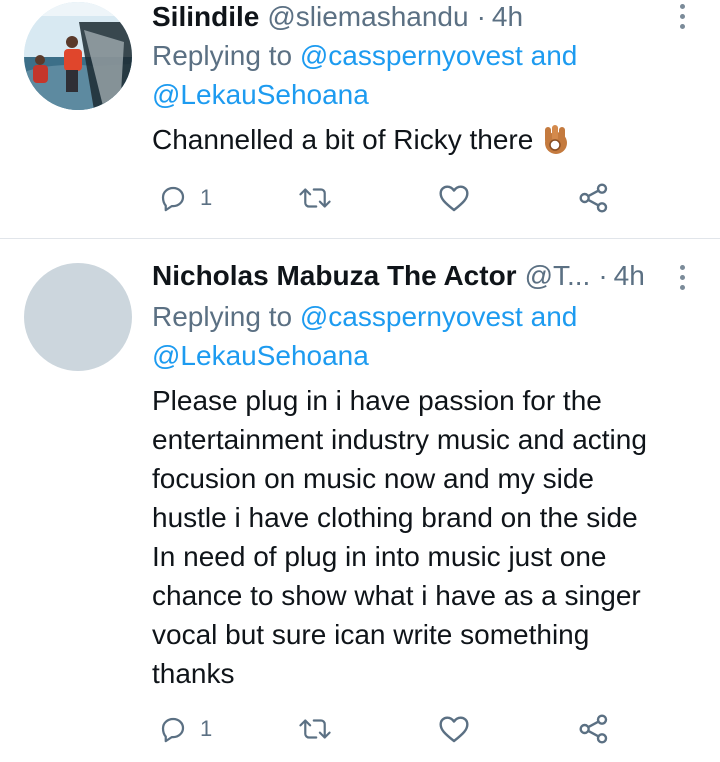 This screenshot has height=762, width=720. Describe the element at coordinates (373, 478) in the screenshot. I see `tweet-text-line: focusion on music now and my side` at that location.